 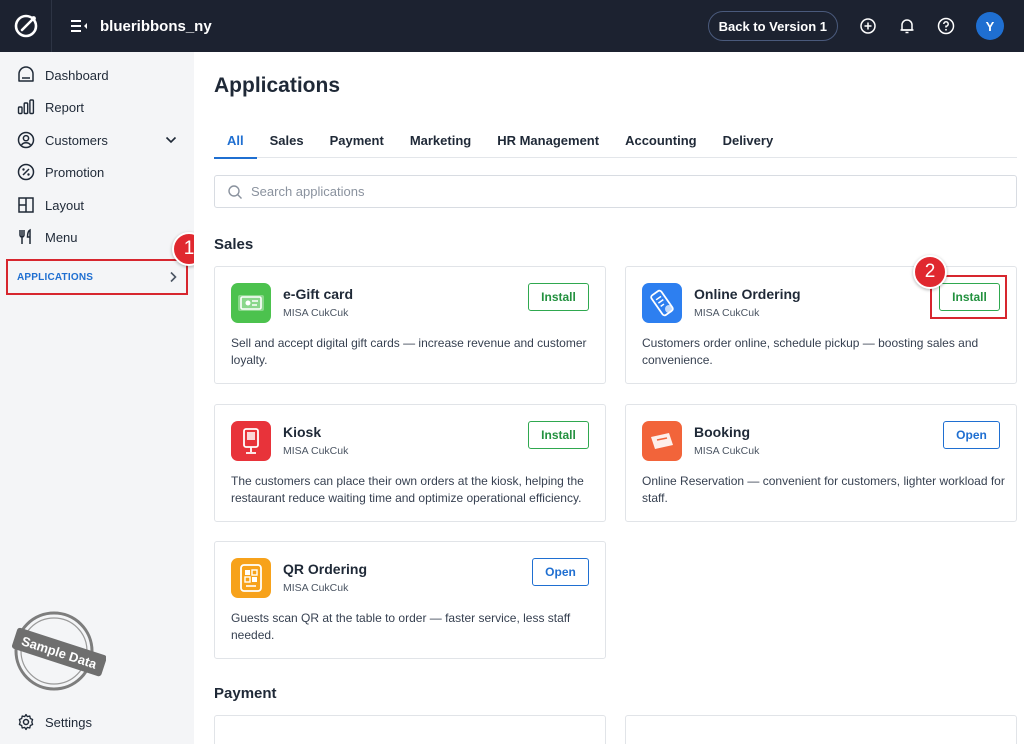 I want to click on user-avatar: Y, so click(x=990, y=26).